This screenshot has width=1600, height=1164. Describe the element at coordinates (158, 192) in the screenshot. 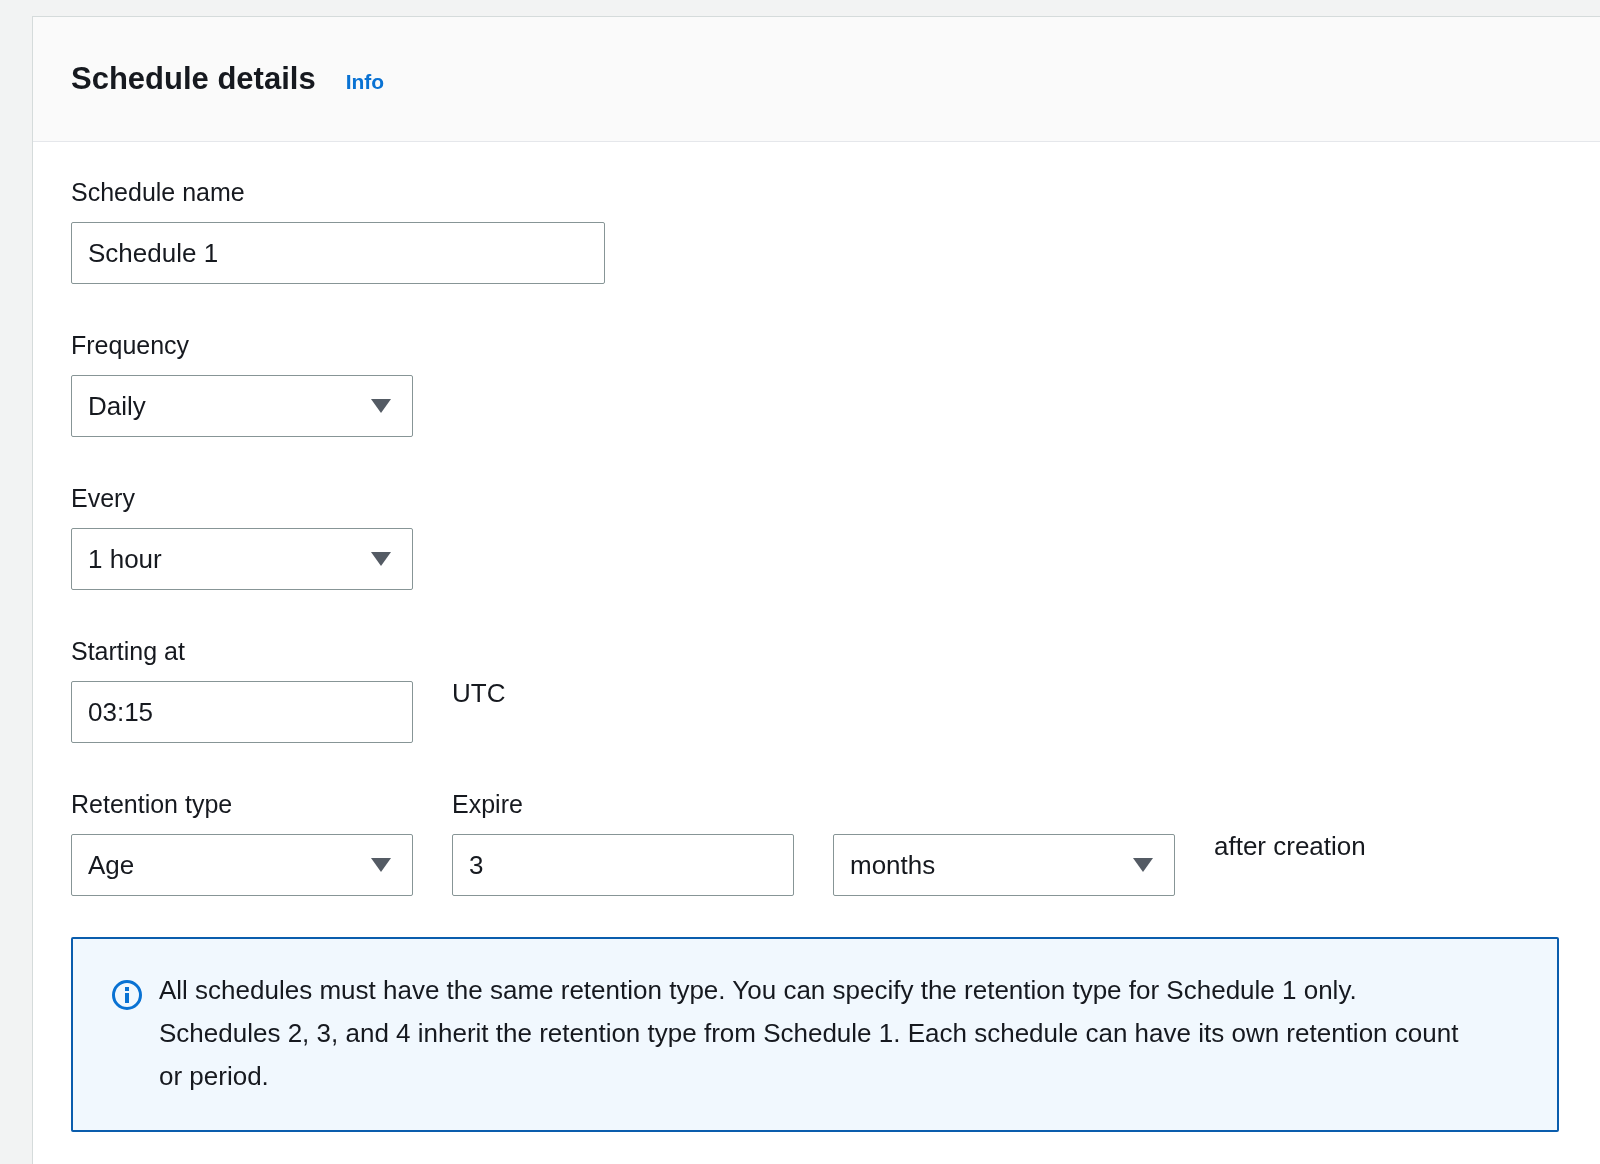

I see `field-label: Schedule name` at that location.